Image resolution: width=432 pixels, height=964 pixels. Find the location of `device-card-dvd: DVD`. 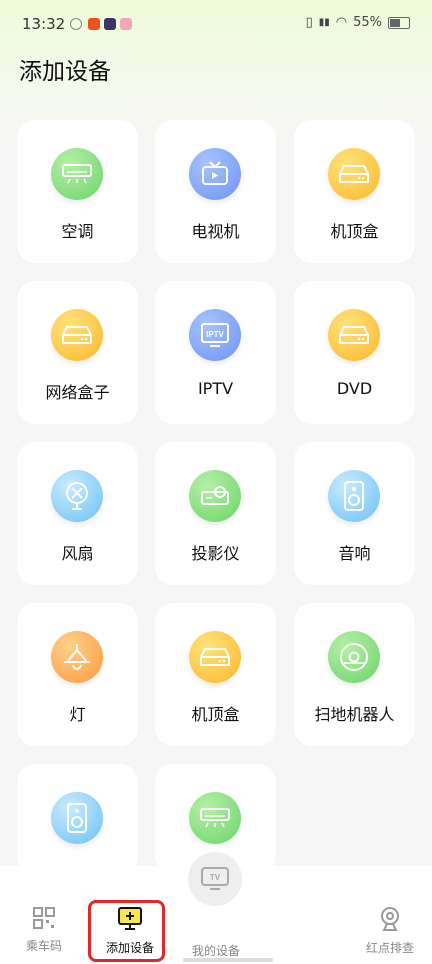

device-card-dvd: DVD is located at coordinates (354, 352).